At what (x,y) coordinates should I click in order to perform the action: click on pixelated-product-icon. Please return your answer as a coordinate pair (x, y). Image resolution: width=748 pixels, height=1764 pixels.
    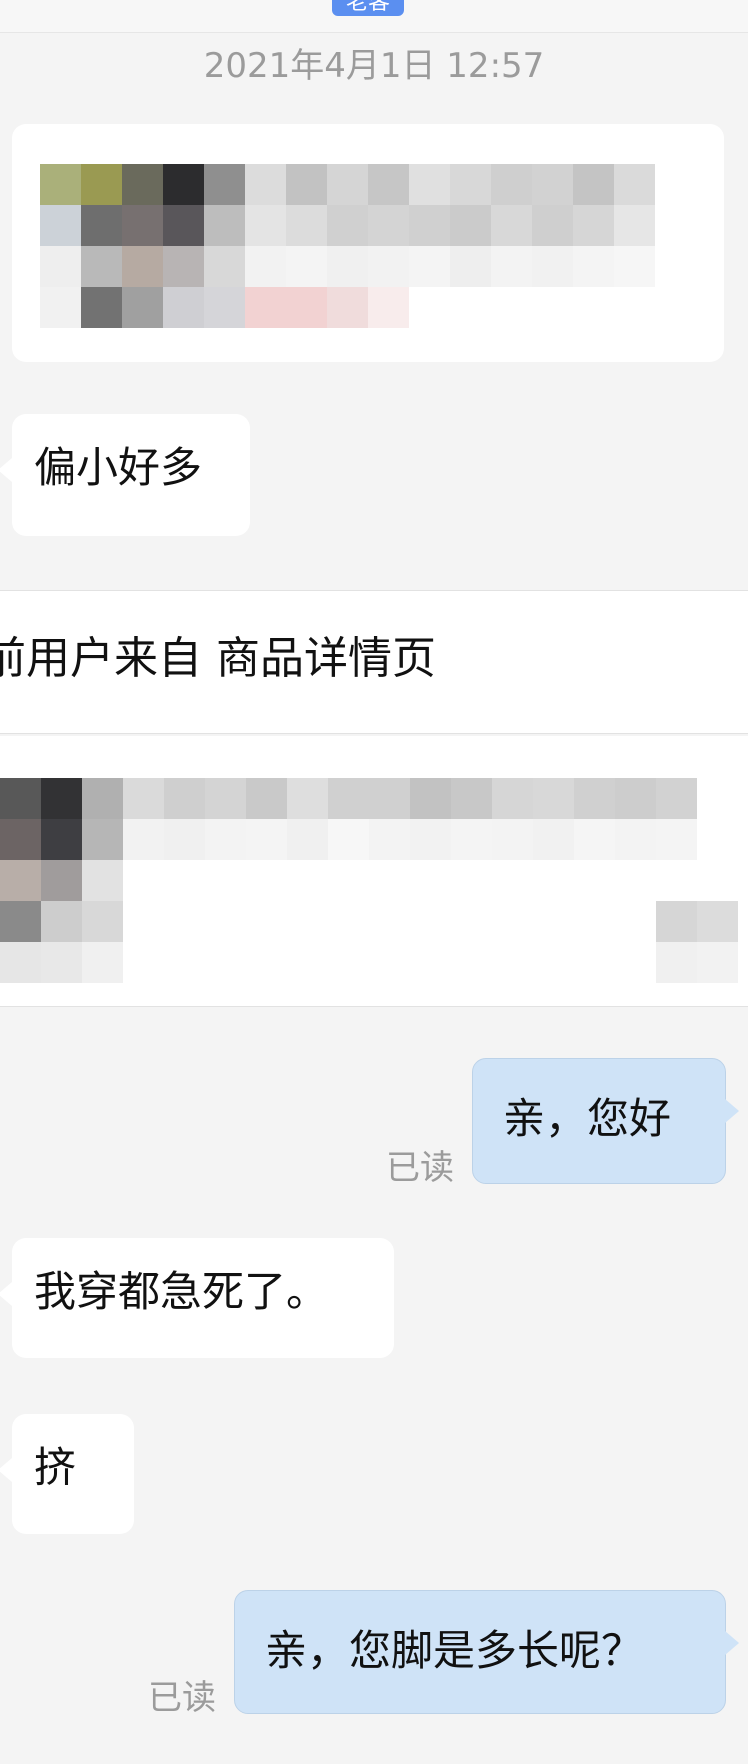
    Looking at the image, I should click on (61, 880).